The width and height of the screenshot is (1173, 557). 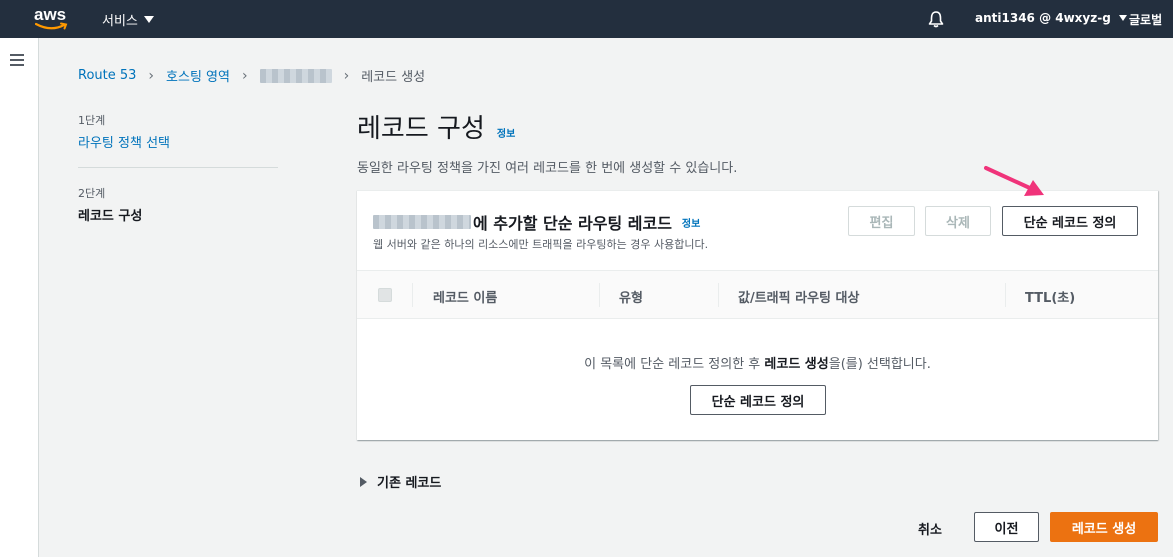 I want to click on bell-icon, so click(x=936, y=19).